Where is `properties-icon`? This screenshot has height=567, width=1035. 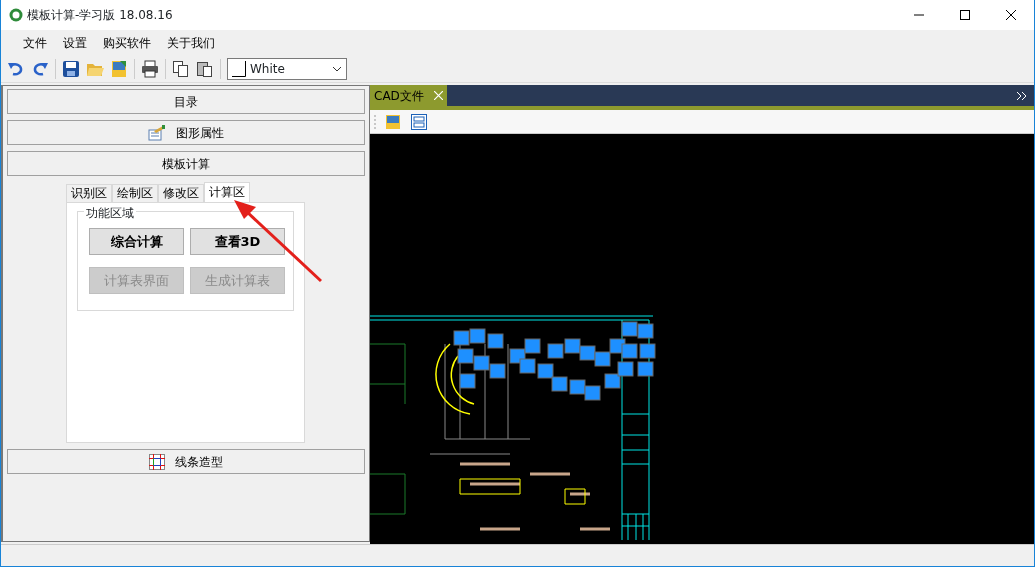
properties-icon is located at coordinates (157, 132).